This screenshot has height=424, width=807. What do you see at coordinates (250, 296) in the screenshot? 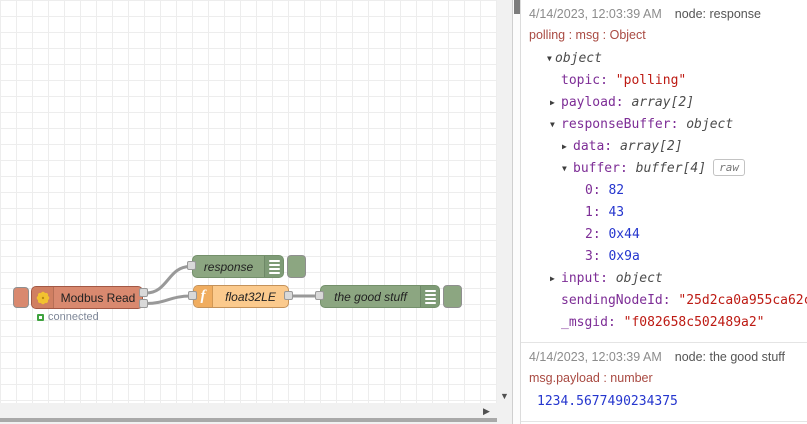
I see `node-label: float32LE` at bounding box center [250, 296].